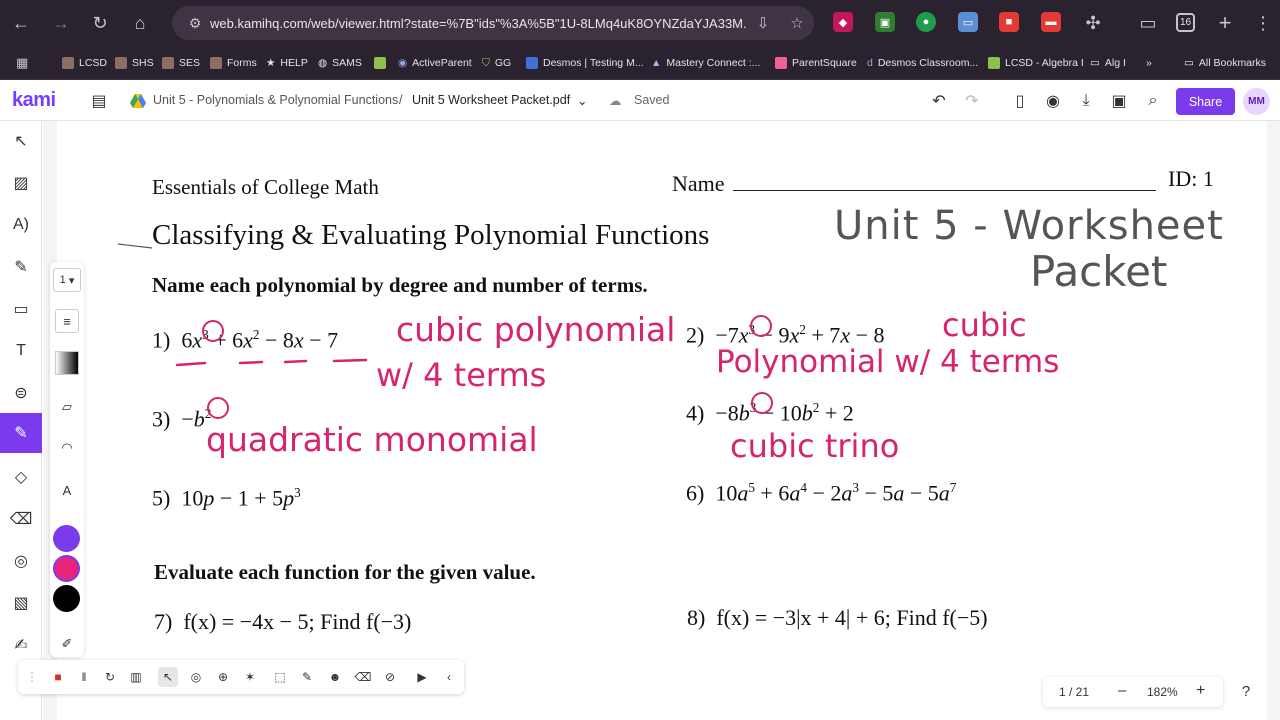 The height and width of the screenshot is (720, 1280). I want to click on help-button: ?, so click(1246, 692).